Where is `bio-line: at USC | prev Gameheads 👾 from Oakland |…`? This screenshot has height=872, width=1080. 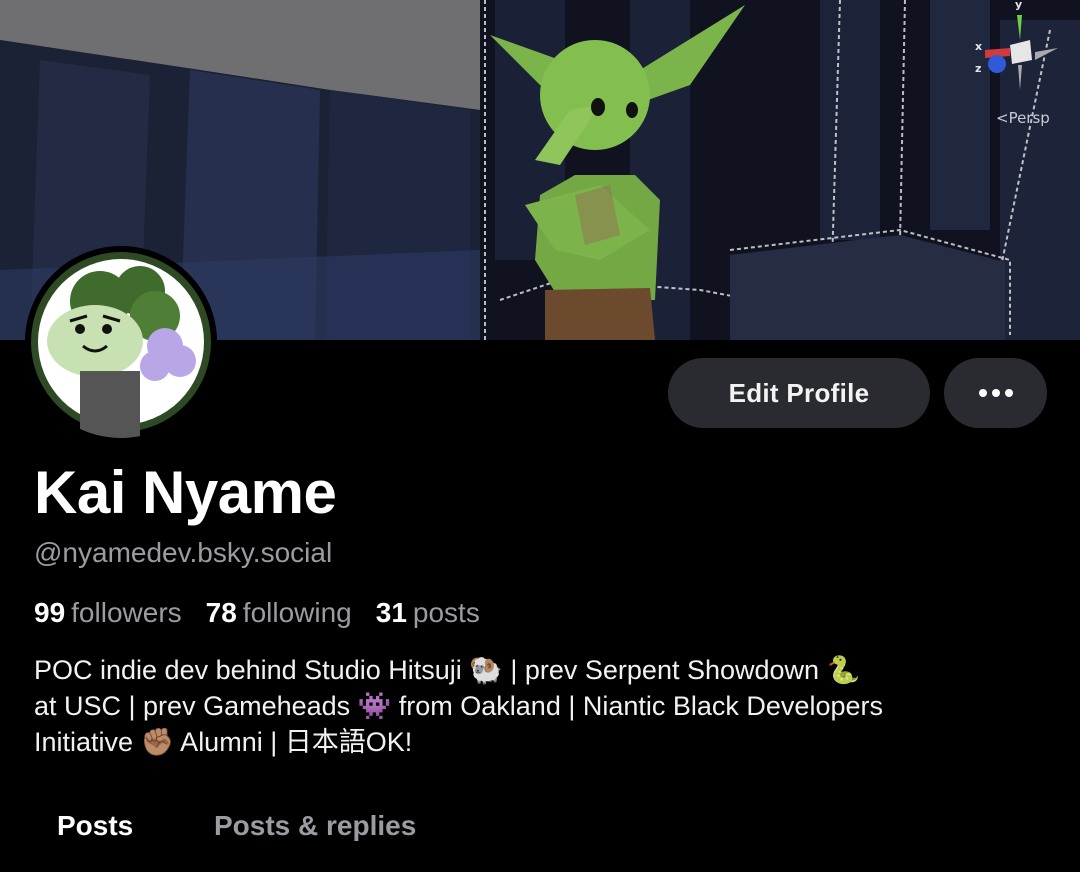
bio-line: at USC | prev Gameheads 👾 from Oakland |… is located at coordinates (458, 706).